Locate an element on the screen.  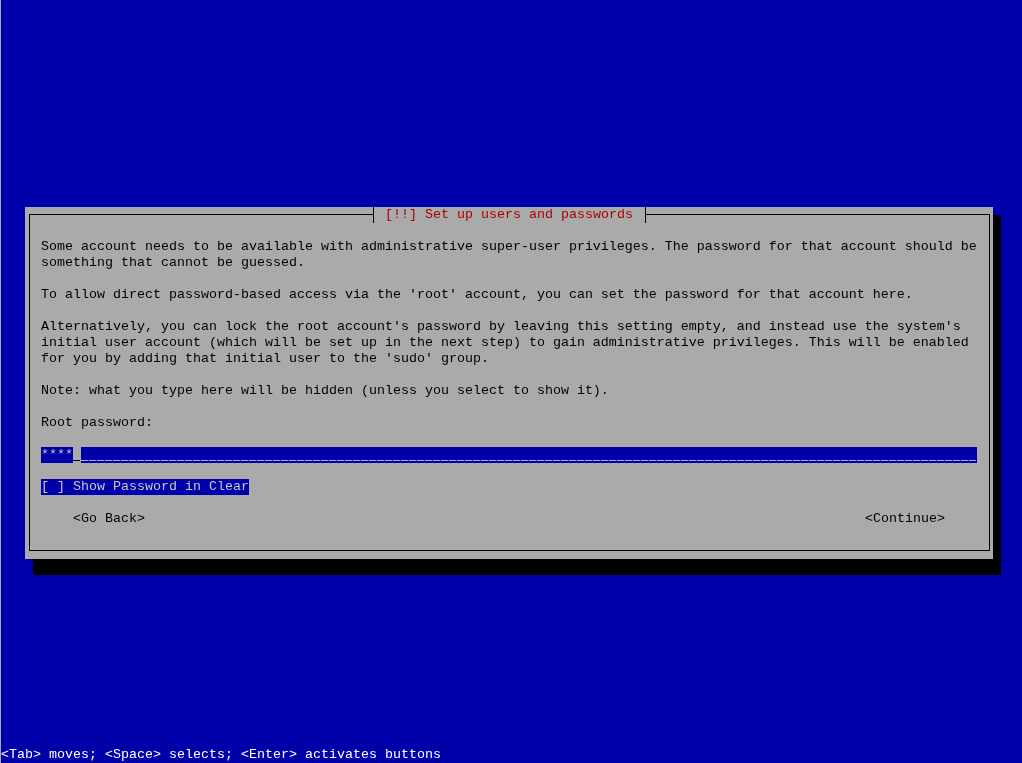
description-text: Note: what you type here will be hidden (unless you select to show it). is located at coordinates (325, 391).